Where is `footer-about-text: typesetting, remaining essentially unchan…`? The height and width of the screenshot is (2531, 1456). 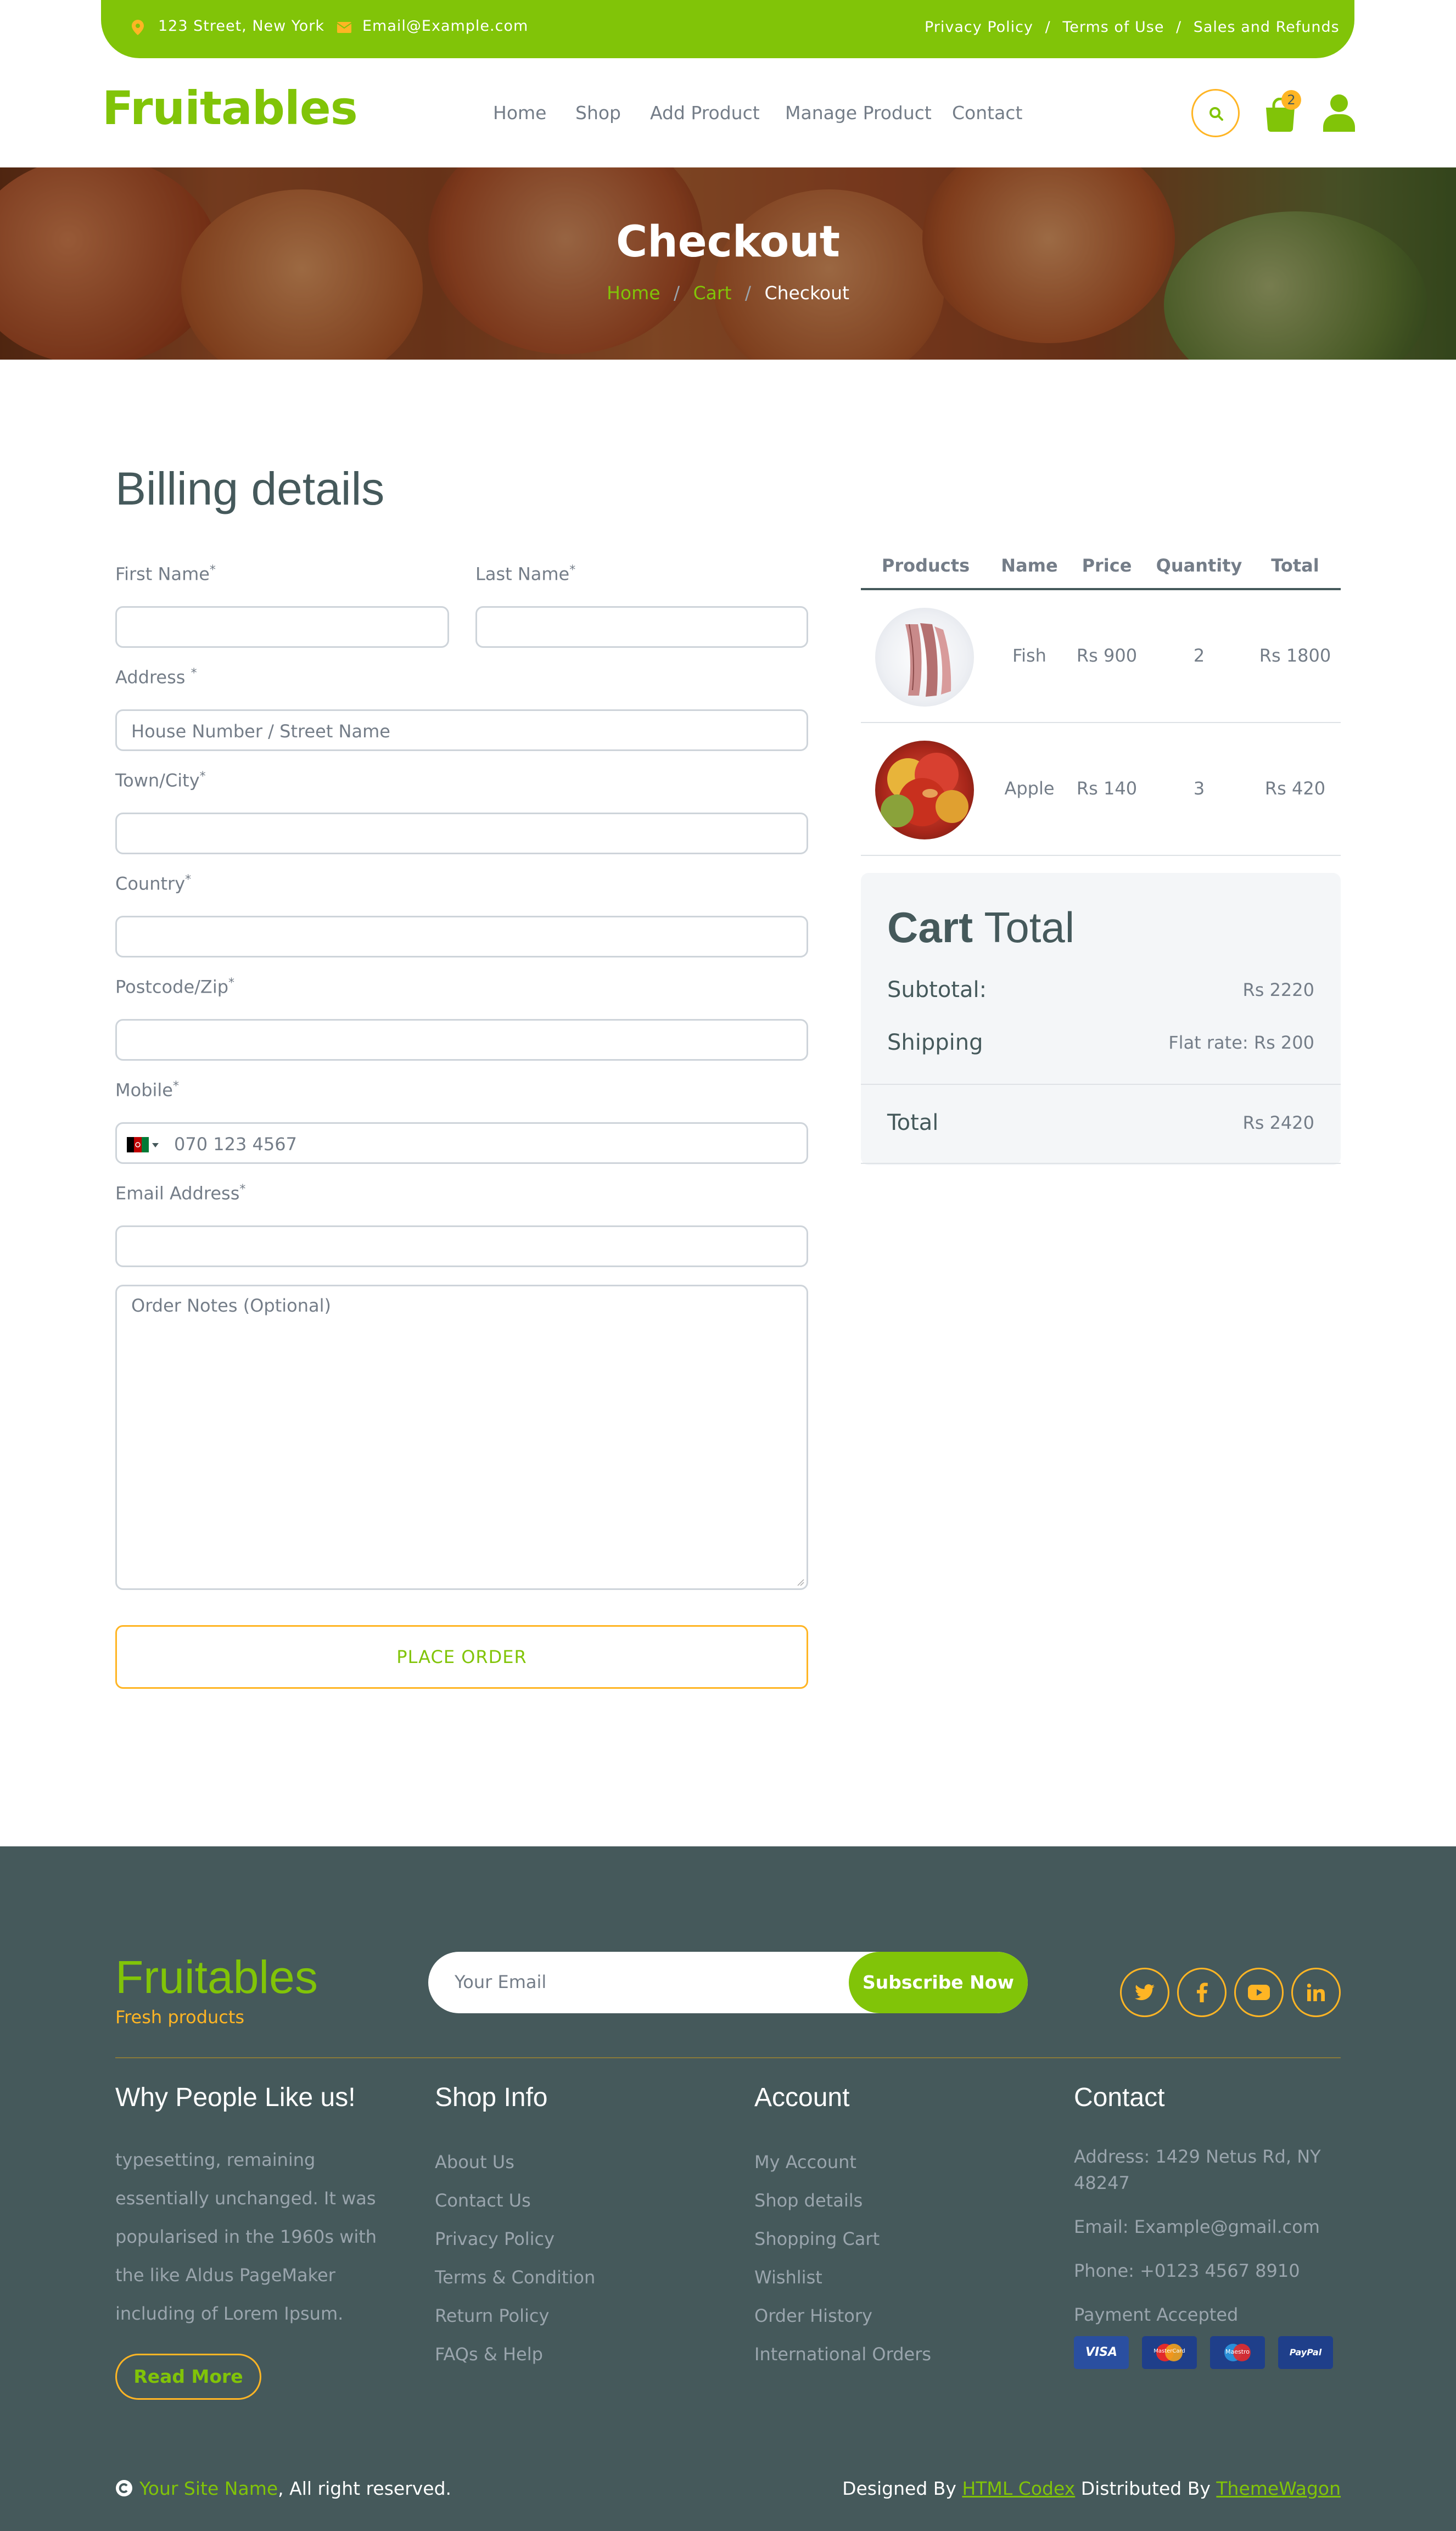
footer-about-text: typesetting, remaining essentially unchan… is located at coordinates (246, 2236).